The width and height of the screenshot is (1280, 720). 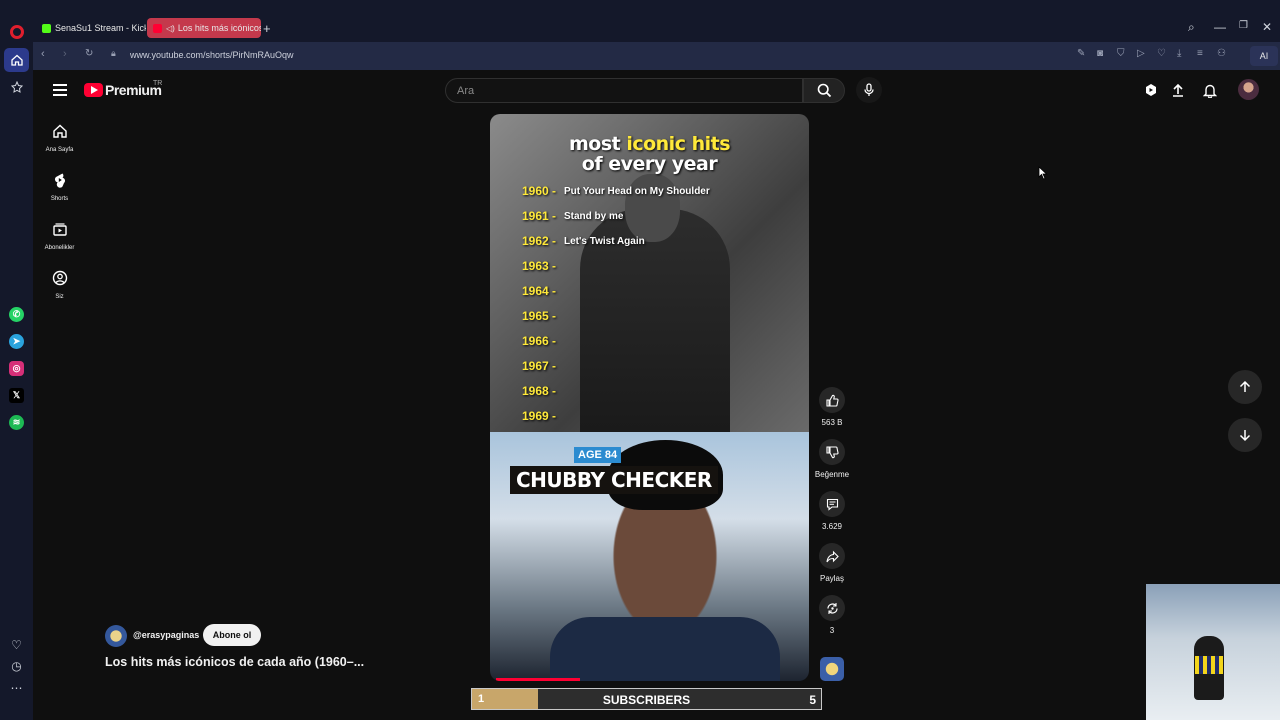 I want to click on remix-icon, so click(x=832, y=608).